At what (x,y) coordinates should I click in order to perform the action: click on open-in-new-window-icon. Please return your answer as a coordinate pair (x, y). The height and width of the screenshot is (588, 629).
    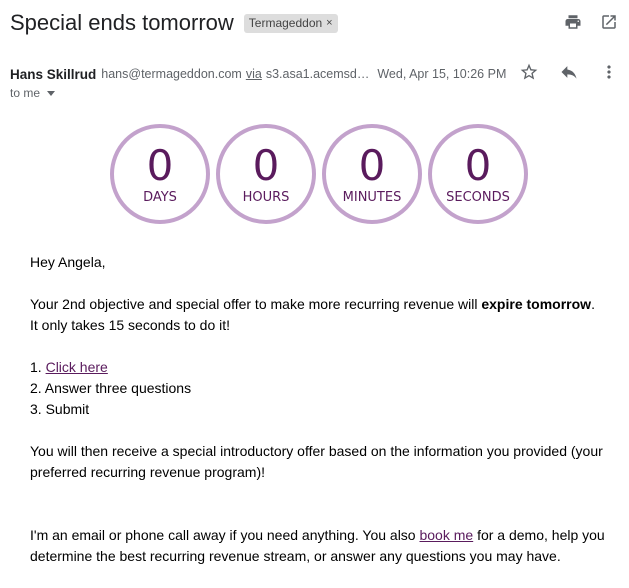
    Looking at the image, I should click on (609, 22).